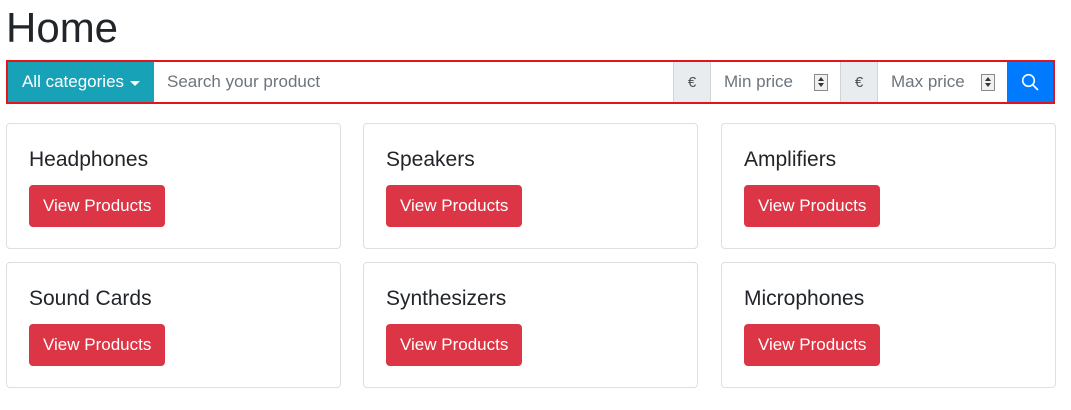  I want to click on category-card-microphones: Microphones View Products, so click(888, 325).